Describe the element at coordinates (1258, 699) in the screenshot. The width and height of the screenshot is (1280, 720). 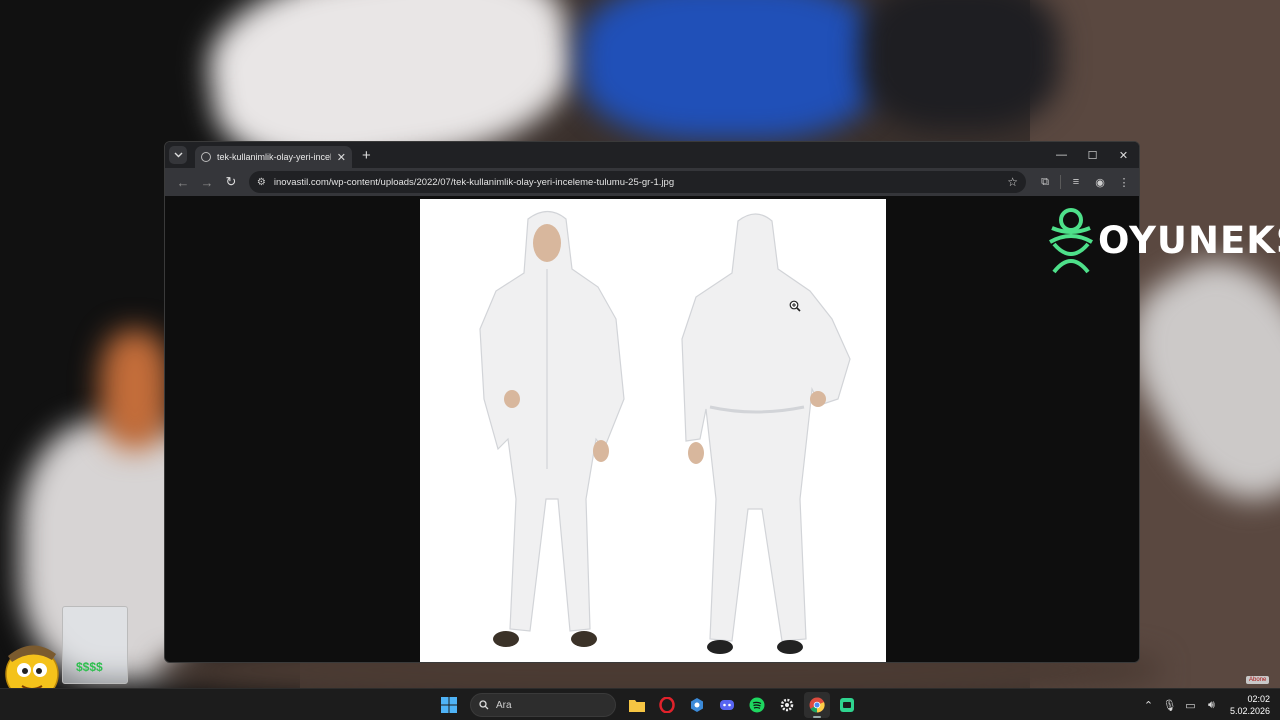
I see `clock-time: 02:02` at that location.